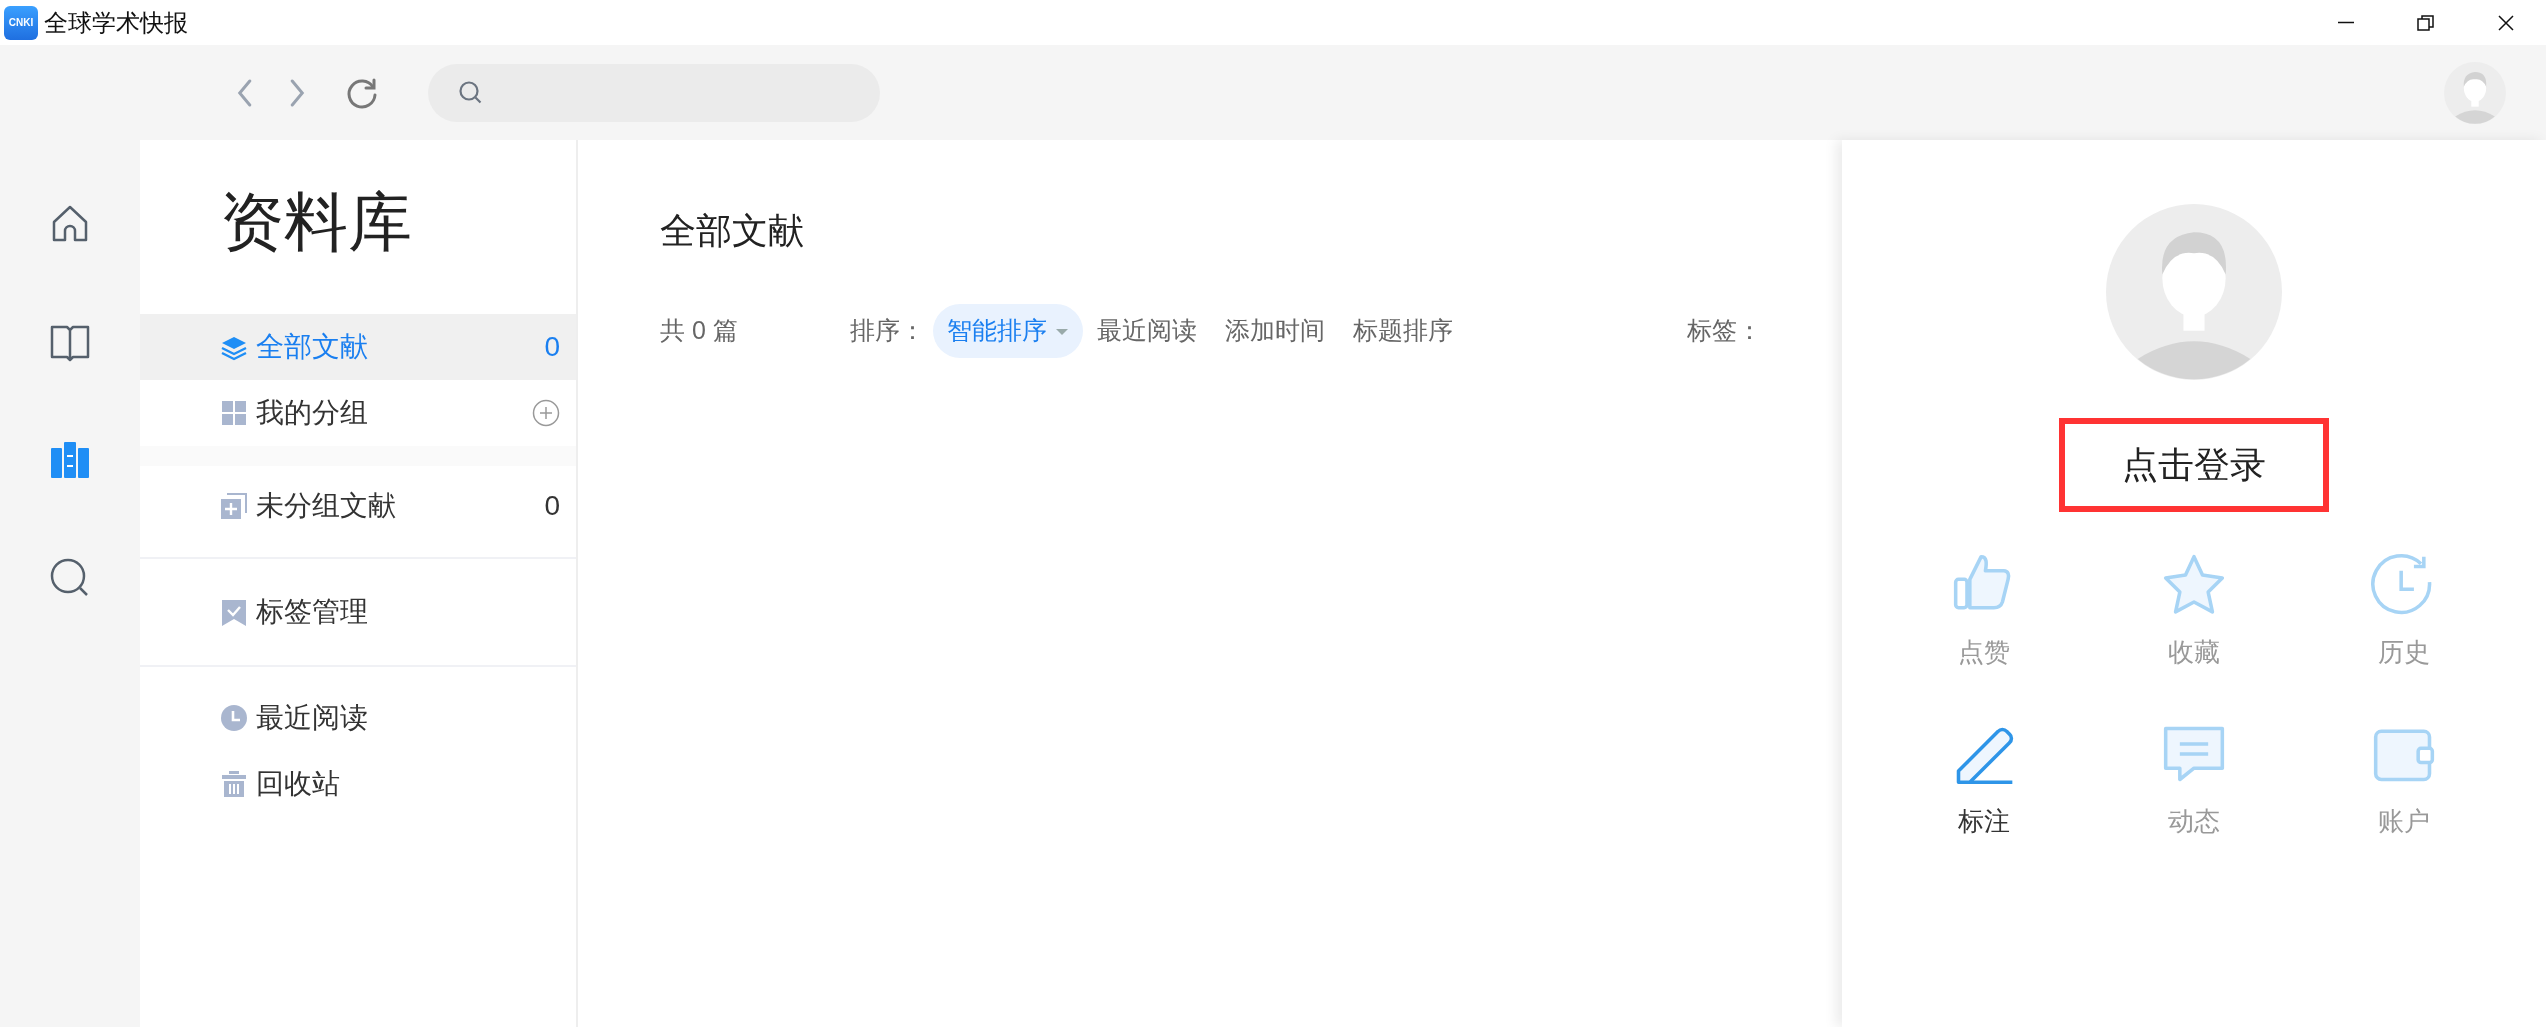 Image resolution: width=2546 pixels, height=1027 pixels. I want to click on sidebar-item: 最近阅读, so click(358, 718).